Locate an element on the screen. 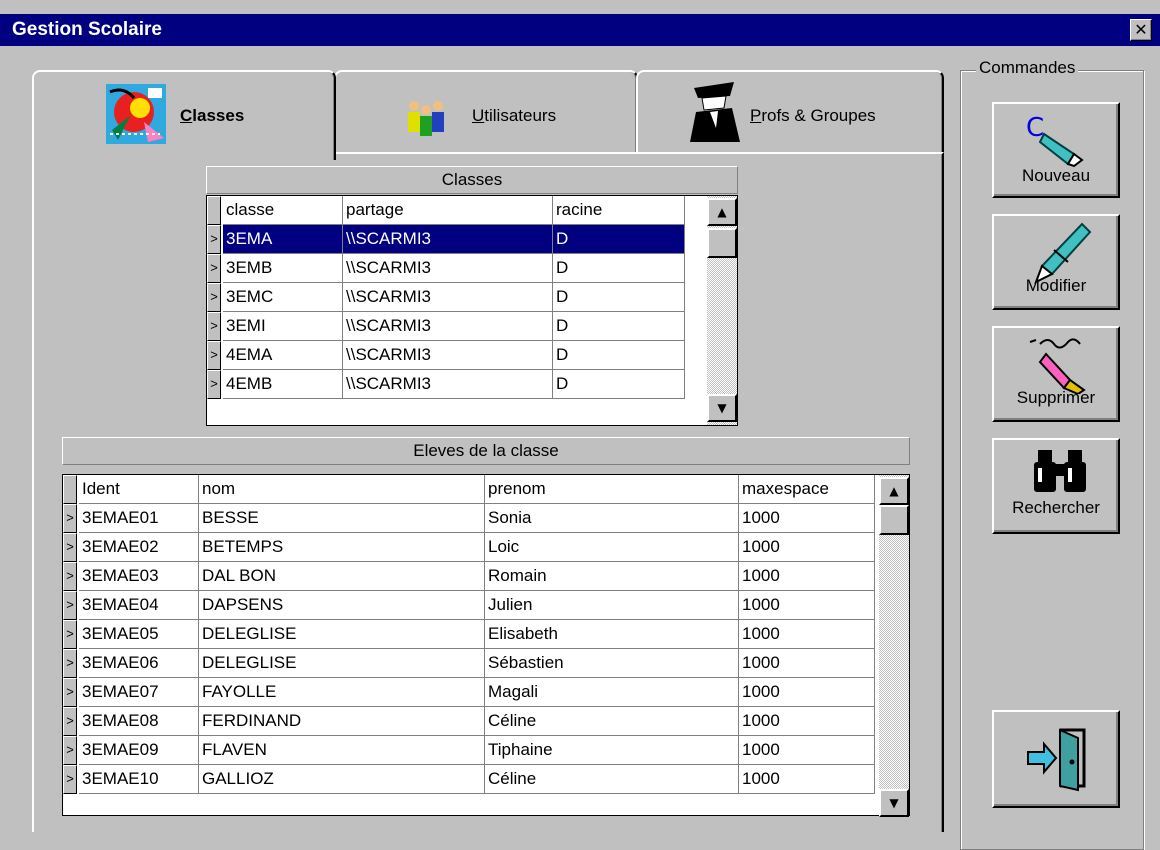 The width and height of the screenshot is (1160, 850). table-cell: 3EMA is located at coordinates (283, 239).